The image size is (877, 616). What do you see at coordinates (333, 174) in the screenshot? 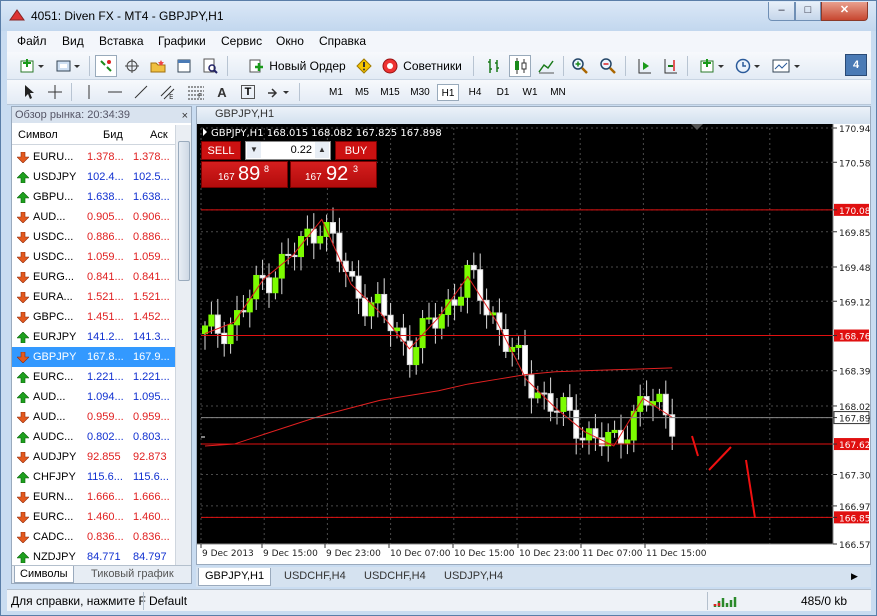
I see `buy-price: 167 92 3` at bounding box center [333, 174].